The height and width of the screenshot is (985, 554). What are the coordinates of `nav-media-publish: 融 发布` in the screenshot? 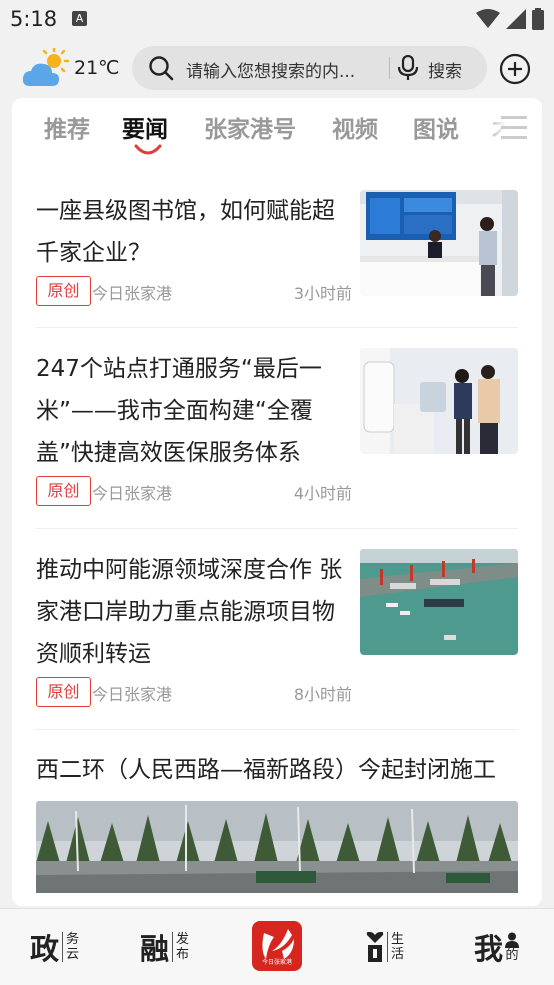 It's located at (165, 947).